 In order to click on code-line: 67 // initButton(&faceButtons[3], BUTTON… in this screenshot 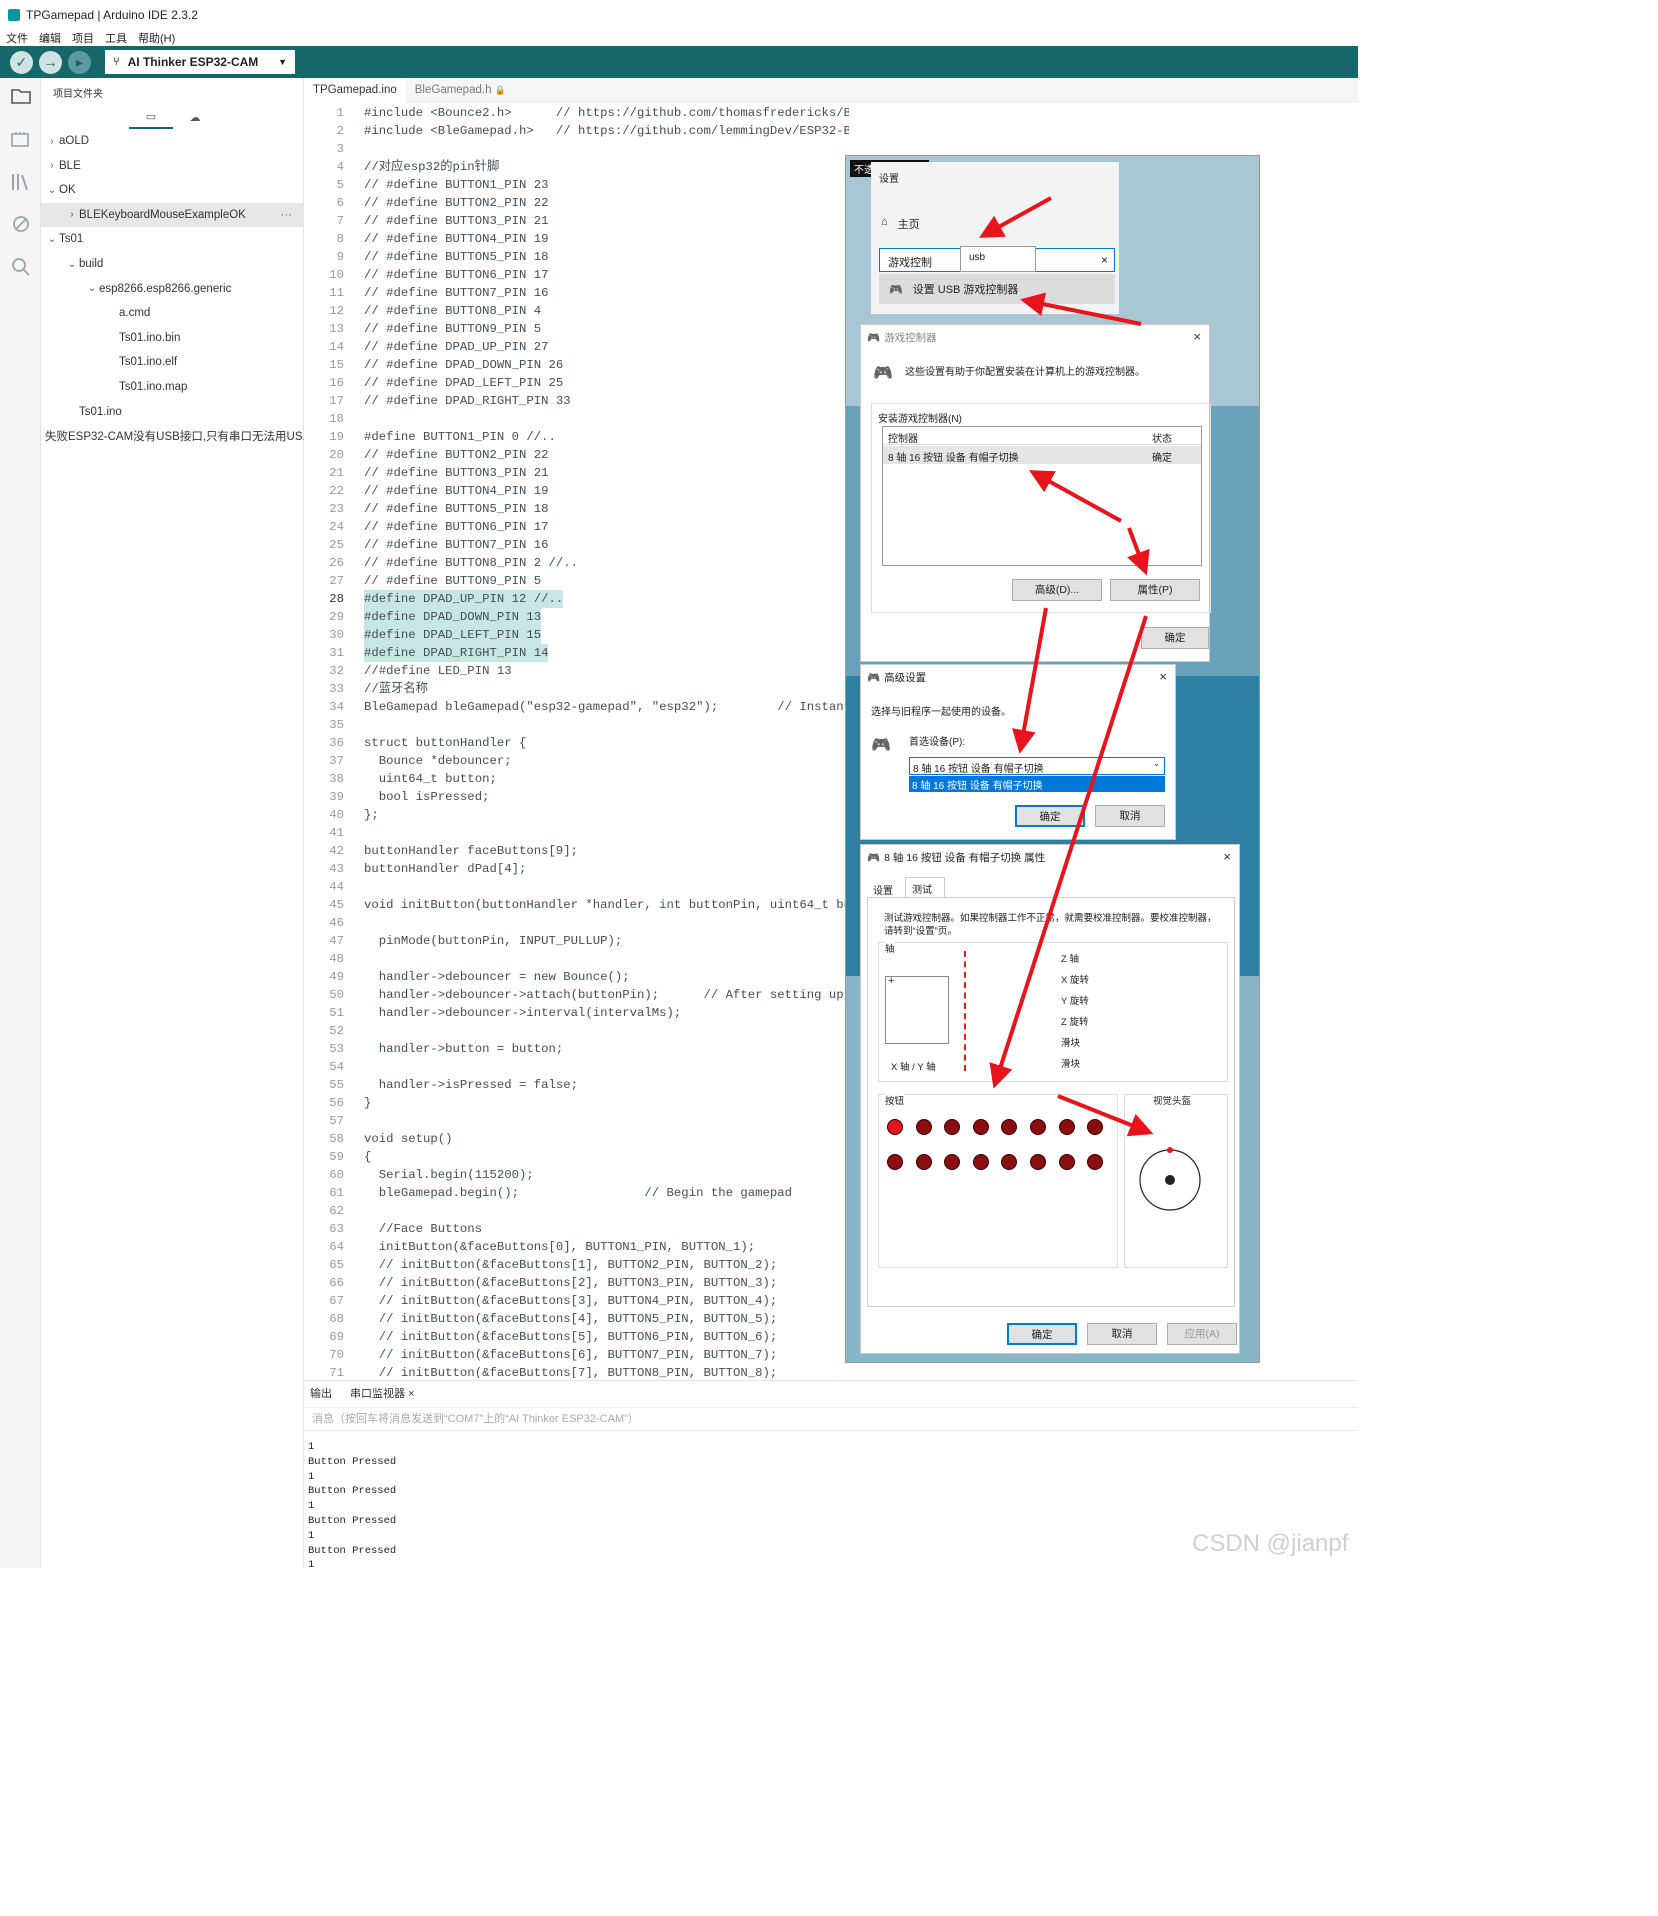, I will do `click(576, 1301)`.